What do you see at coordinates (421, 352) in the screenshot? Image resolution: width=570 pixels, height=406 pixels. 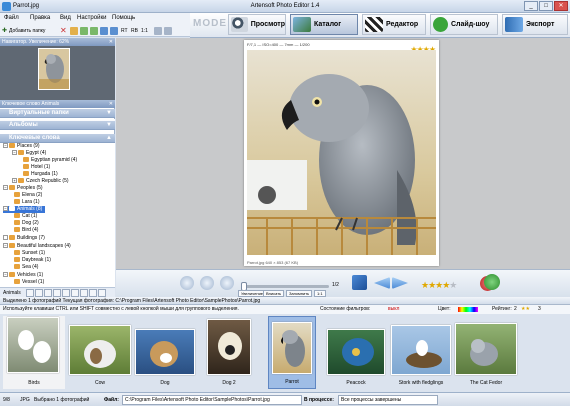 I see `thumbnail-item: Stork with fledglings` at bounding box center [421, 352].